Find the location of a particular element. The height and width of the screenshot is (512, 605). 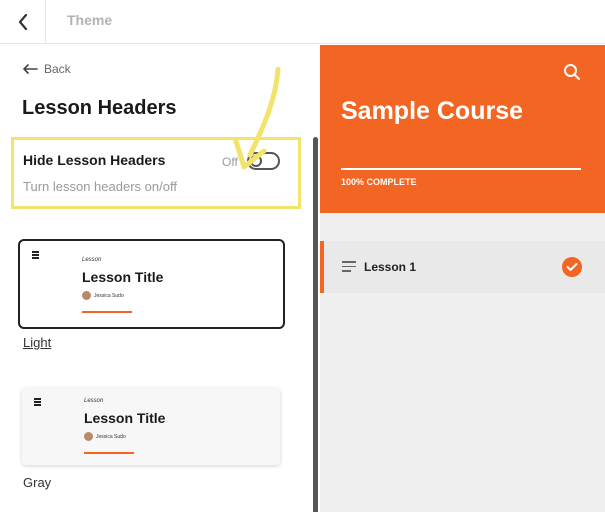

search-button is located at coordinates (572, 72).